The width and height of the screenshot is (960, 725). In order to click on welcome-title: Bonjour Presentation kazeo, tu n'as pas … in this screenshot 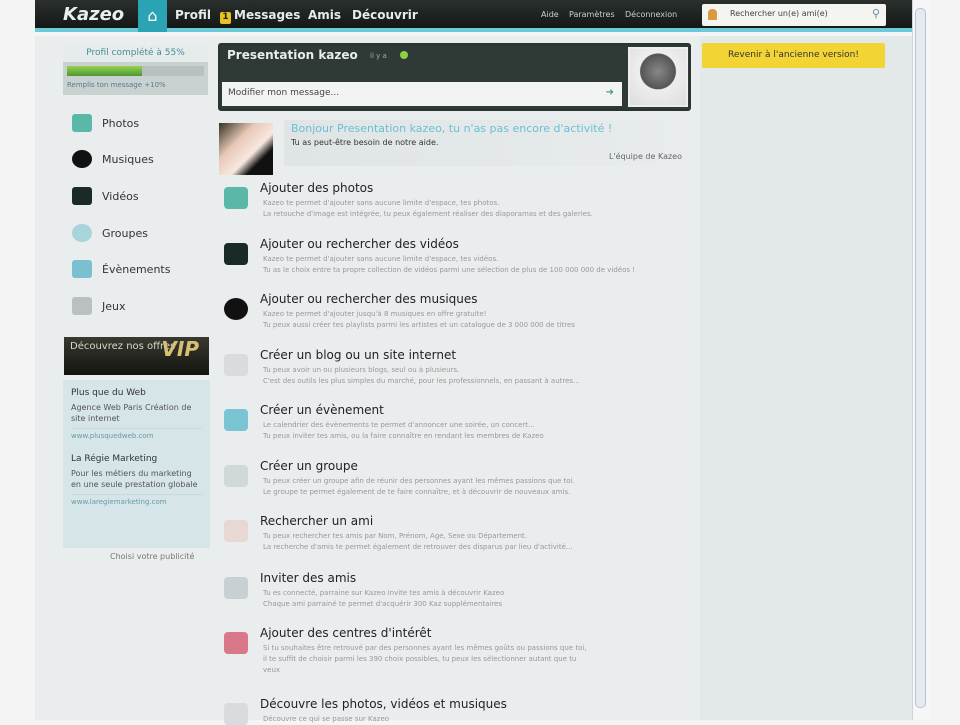, I will do `click(452, 128)`.